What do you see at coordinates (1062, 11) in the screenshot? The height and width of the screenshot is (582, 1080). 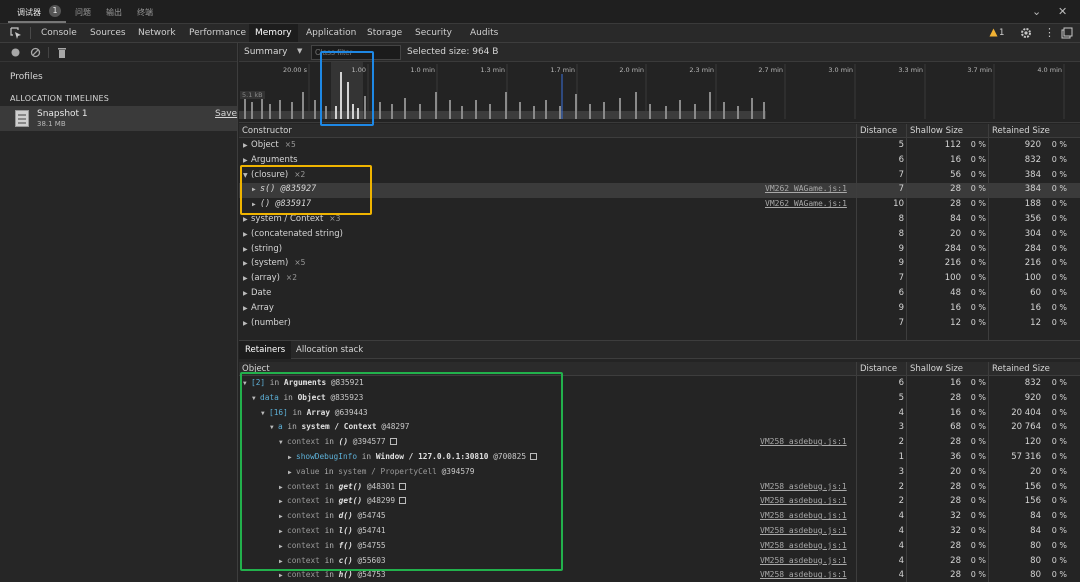 I see `close-icon: ✕` at bounding box center [1062, 11].